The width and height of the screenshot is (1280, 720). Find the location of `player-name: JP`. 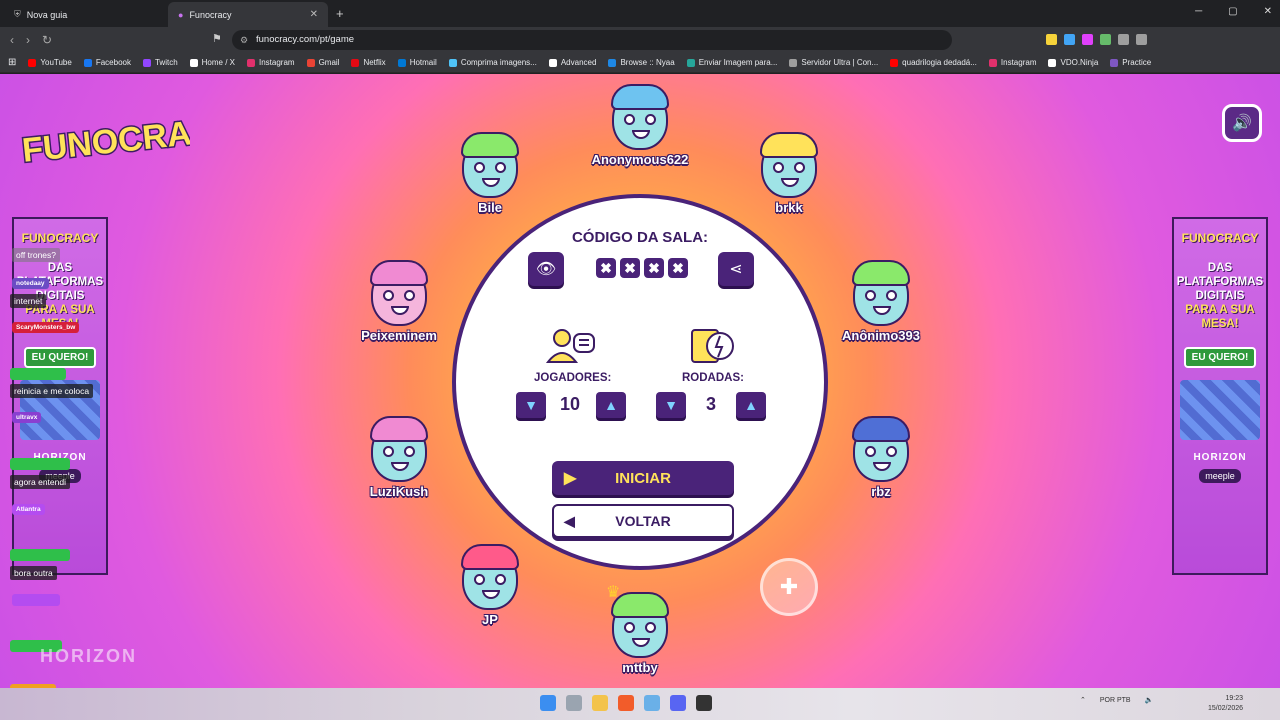

player-name: JP is located at coordinates (490, 619).